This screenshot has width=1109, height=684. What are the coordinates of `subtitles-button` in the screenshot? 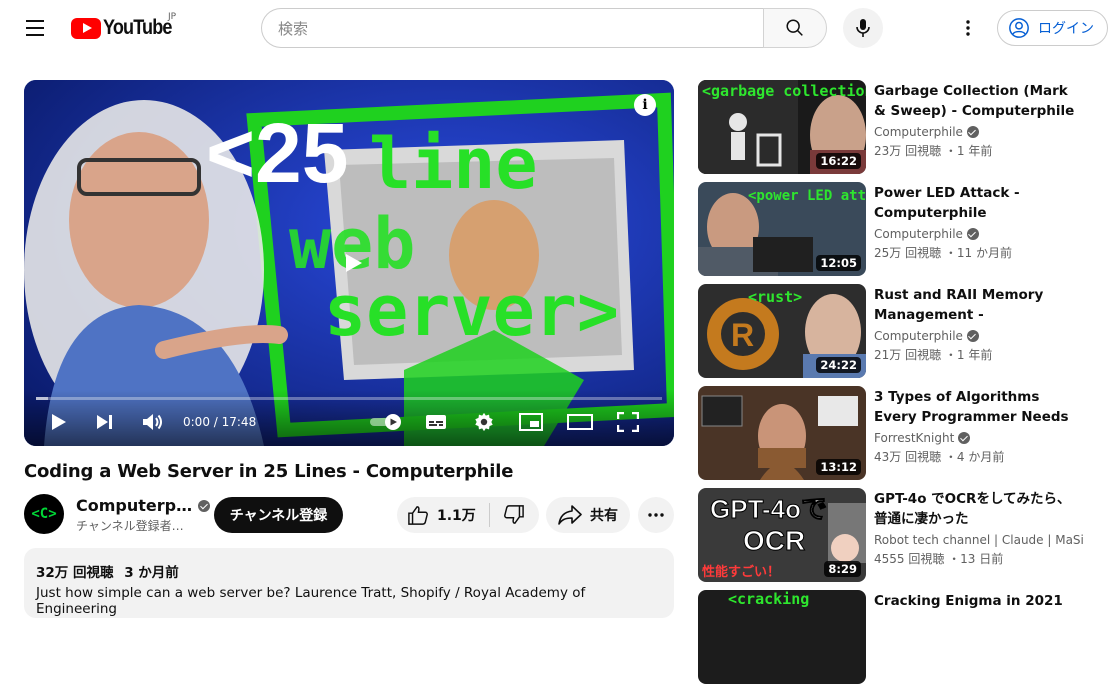 It's located at (436, 422).